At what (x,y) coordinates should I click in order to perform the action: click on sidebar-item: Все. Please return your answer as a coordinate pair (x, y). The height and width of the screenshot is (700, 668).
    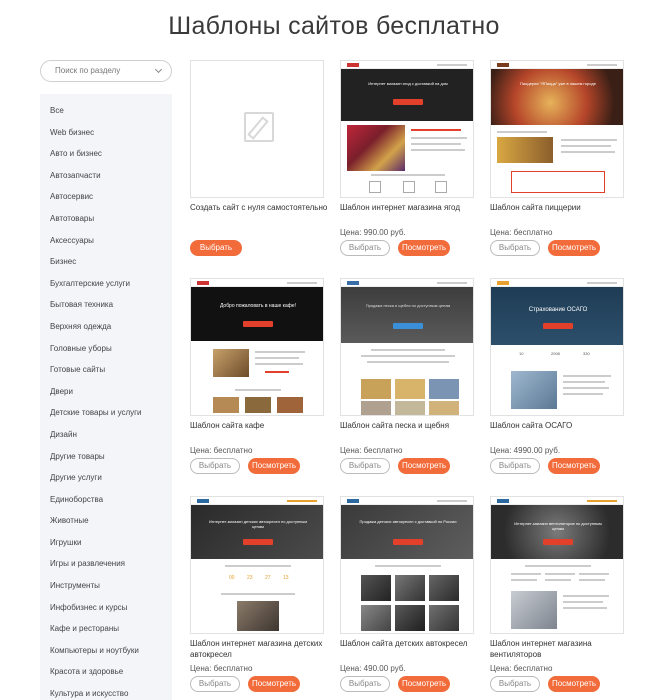
    Looking at the image, I should click on (106, 111).